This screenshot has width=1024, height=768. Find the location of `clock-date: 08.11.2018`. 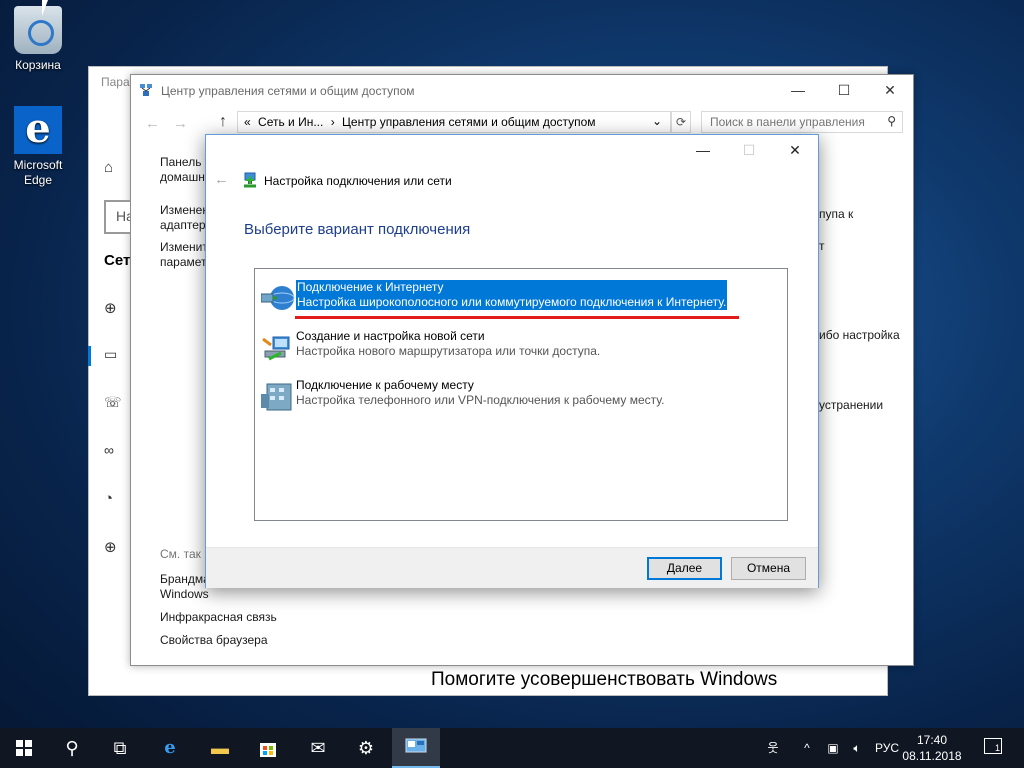

clock-date: 08.11.2018 is located at coordinates (932, 756).